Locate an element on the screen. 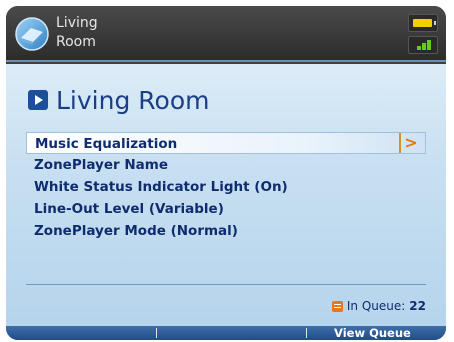  battery-icon is located at coordinates (423, 23).